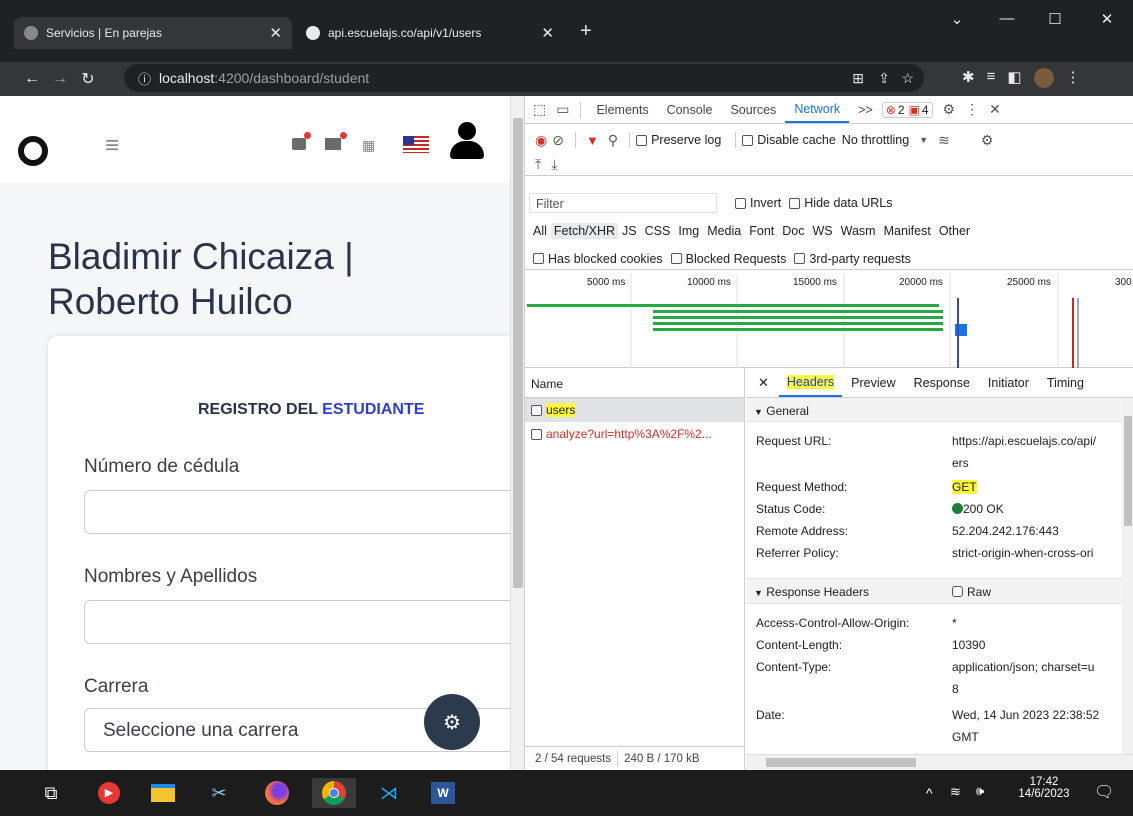 This screenshot has width=1133, height=816. Describe the element at coordinates (51, 793) in the screenshot. I see `task-view-icon: ⧉` at that location.